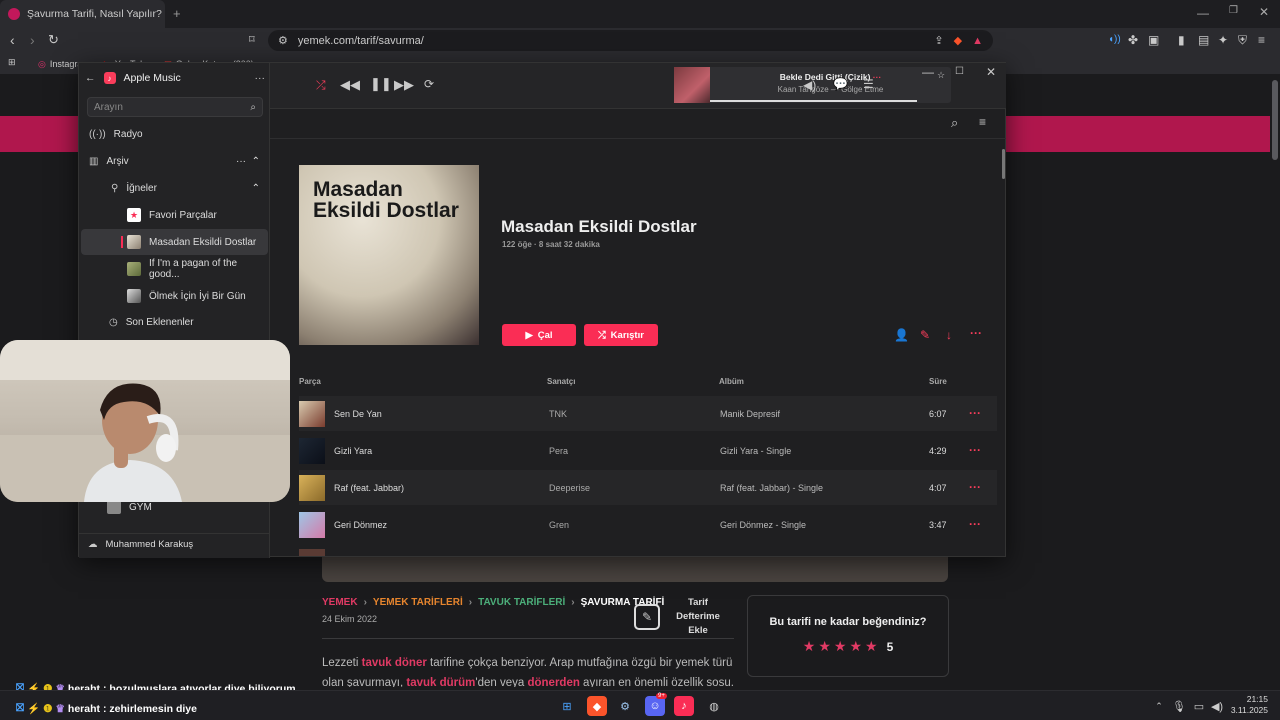 Image resolution: width=1280 pixels, height=720 pixels. I want to click on edit-icon: ✎, so click(925, 335).